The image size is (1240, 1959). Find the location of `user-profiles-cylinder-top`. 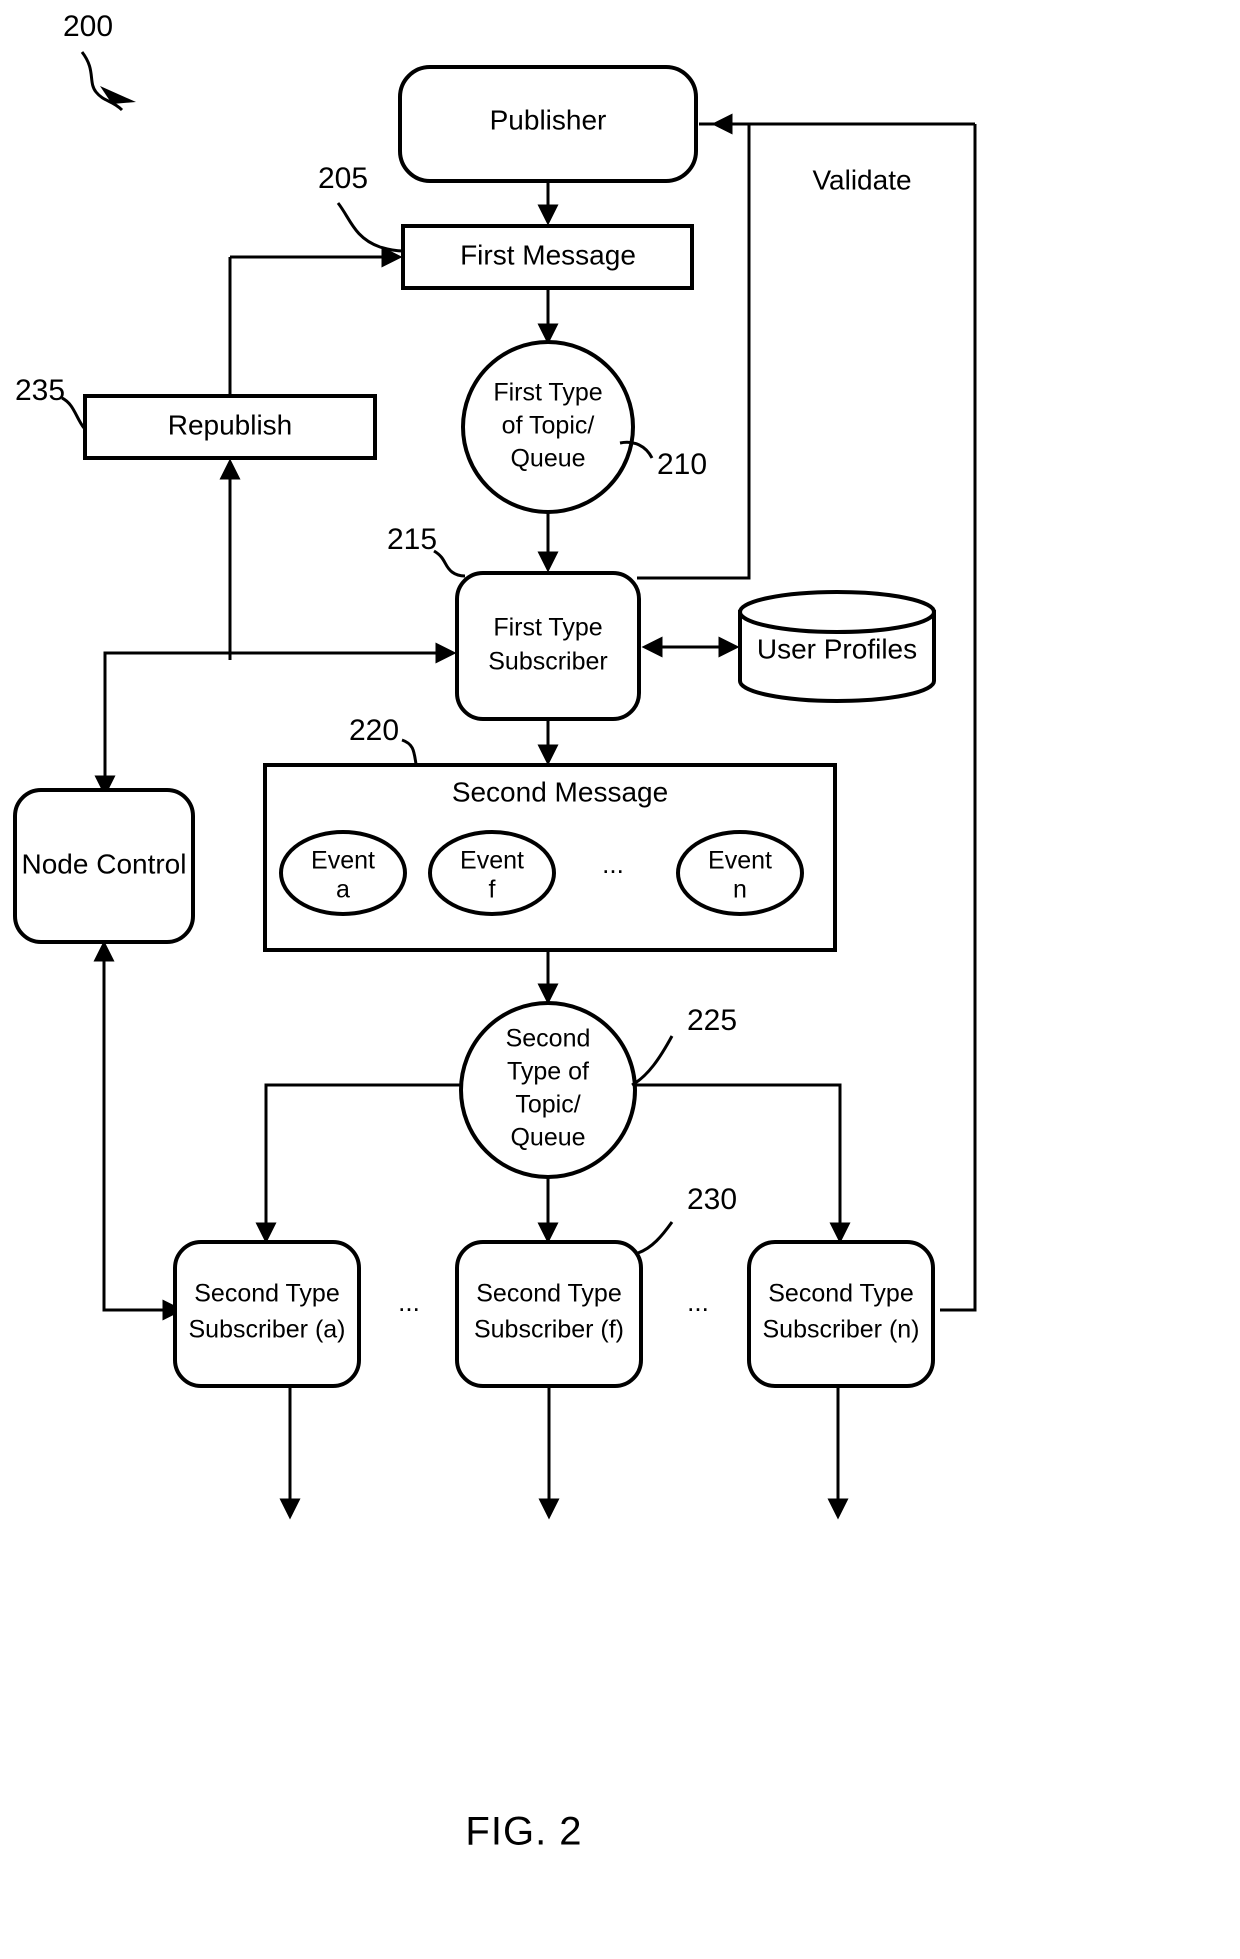

user-profiles-cylinder-top is located at coordinates (837, 612).